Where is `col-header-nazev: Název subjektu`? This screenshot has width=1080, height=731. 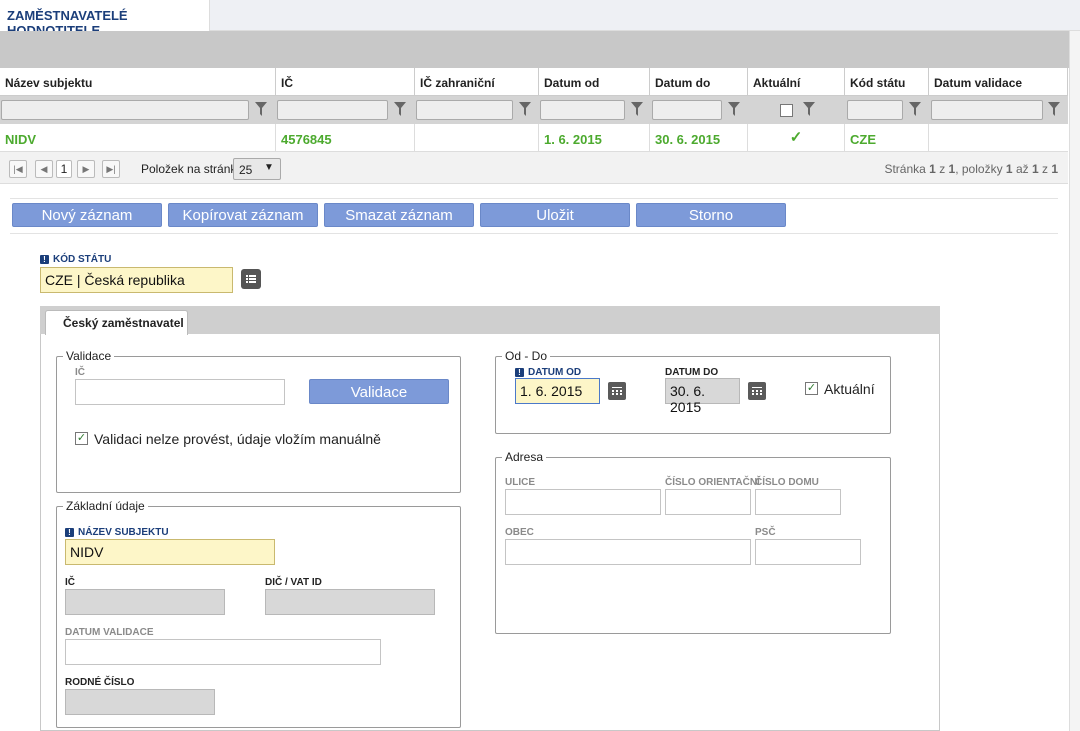 col-header-nazev: Název subjektu is located at coordinates (138, 82).